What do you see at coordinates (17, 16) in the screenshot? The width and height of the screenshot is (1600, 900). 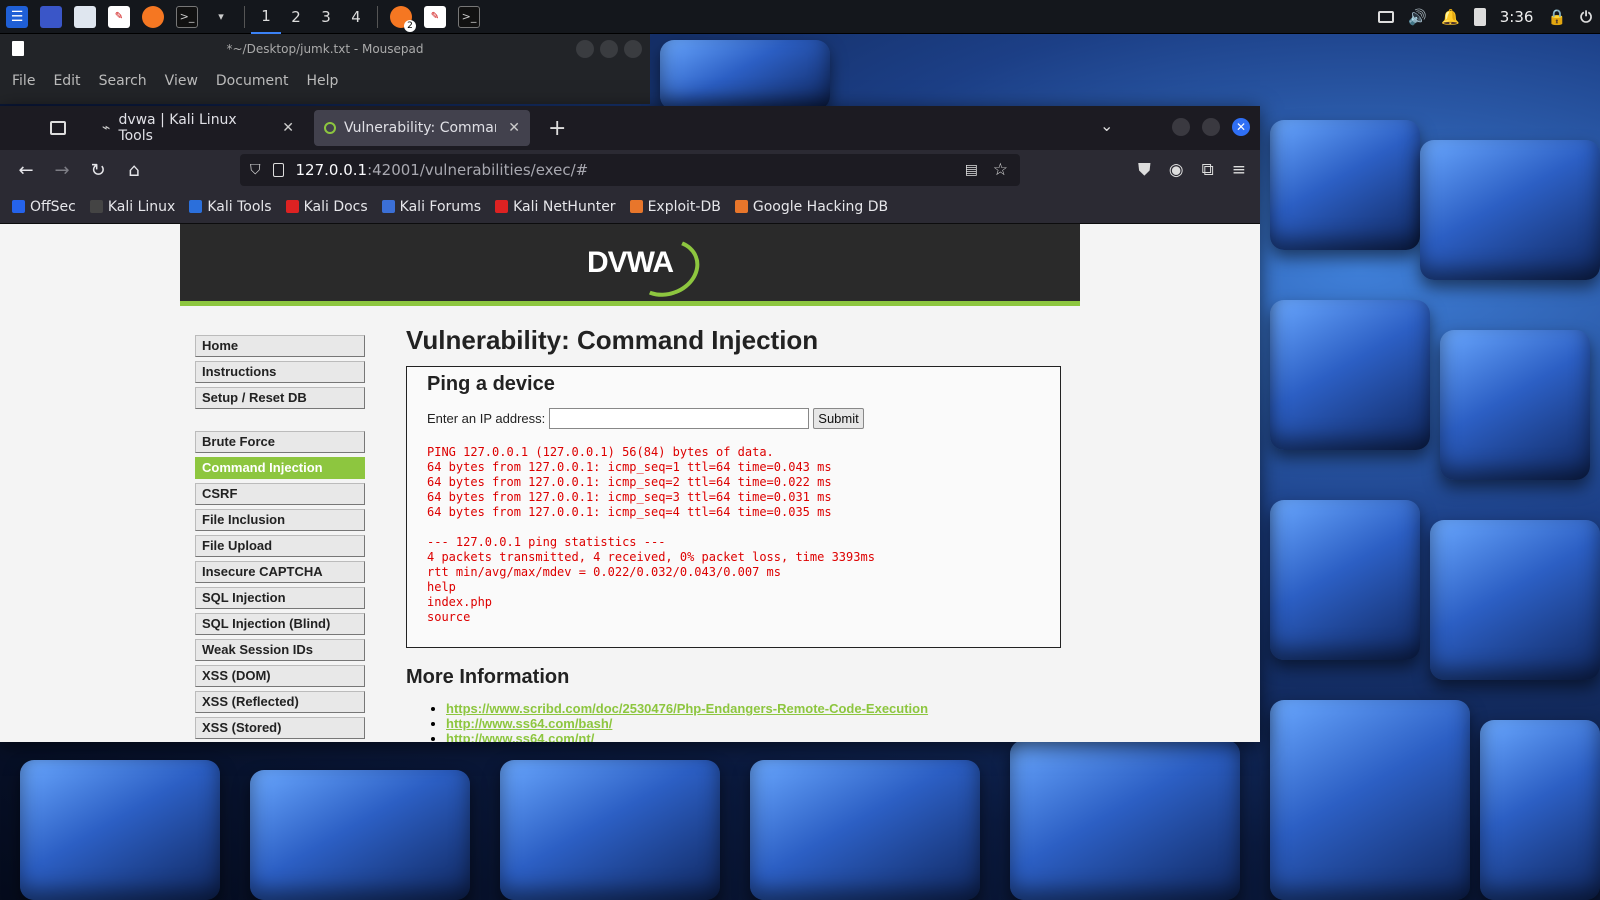 I see `kali-menu-icon: ☰` at bounding box center [17, 16].